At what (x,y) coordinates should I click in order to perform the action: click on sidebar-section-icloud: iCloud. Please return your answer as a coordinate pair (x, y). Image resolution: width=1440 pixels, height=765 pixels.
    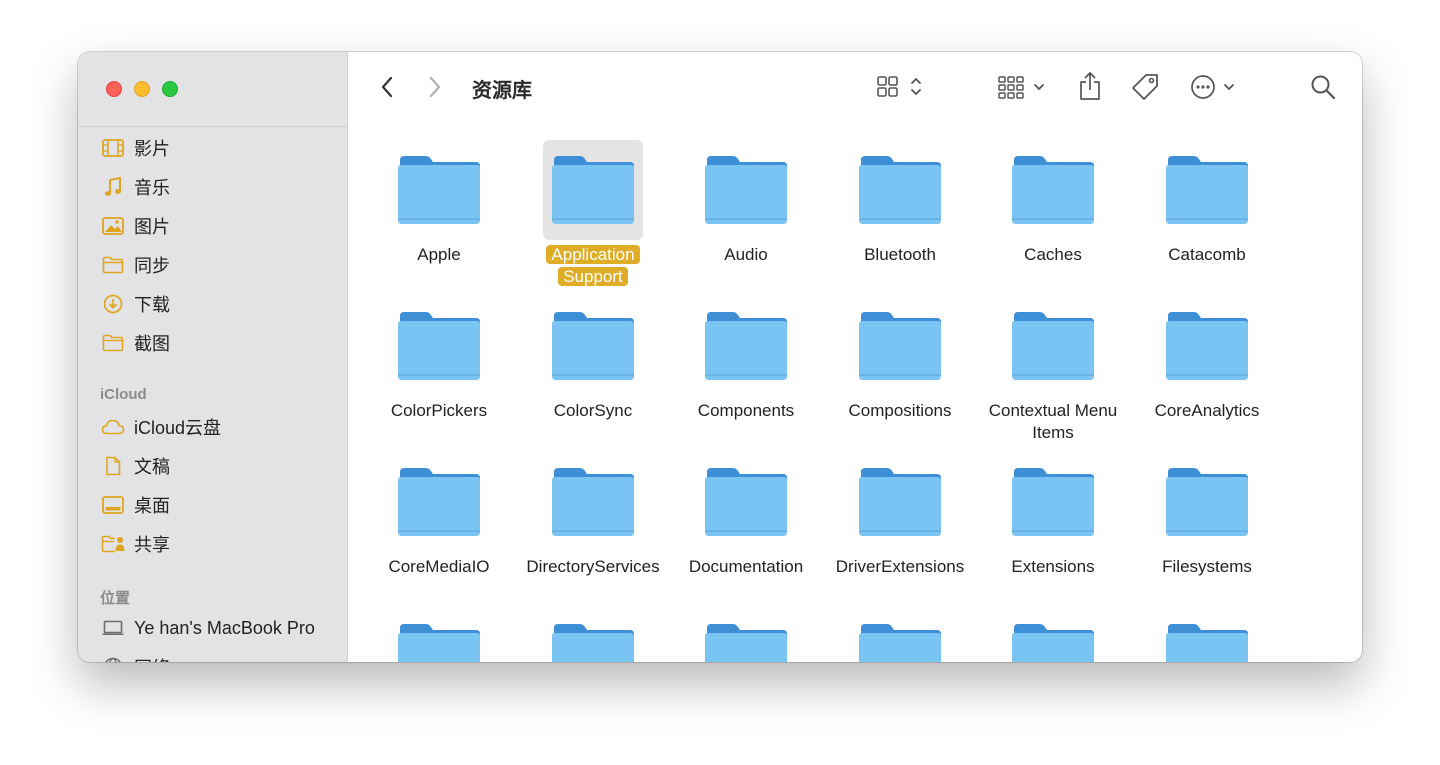
    Looking at the image, I should click on (123, 394).